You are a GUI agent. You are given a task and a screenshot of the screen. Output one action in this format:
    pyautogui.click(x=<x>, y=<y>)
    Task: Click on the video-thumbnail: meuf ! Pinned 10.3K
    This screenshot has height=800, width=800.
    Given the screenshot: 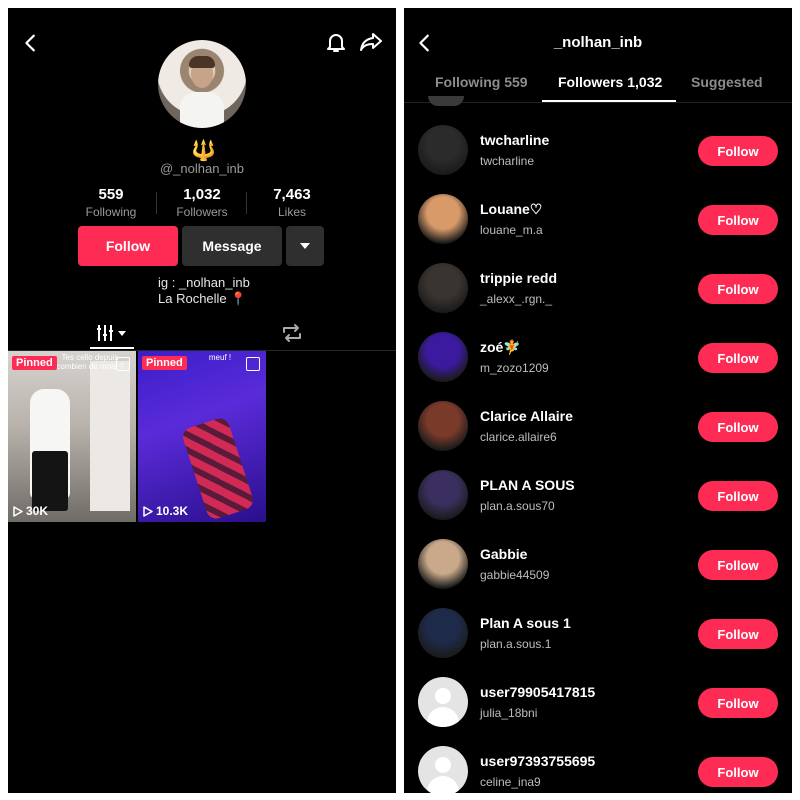 What is the action you would take?
    pyautogui.click(x=202, y=436)
    